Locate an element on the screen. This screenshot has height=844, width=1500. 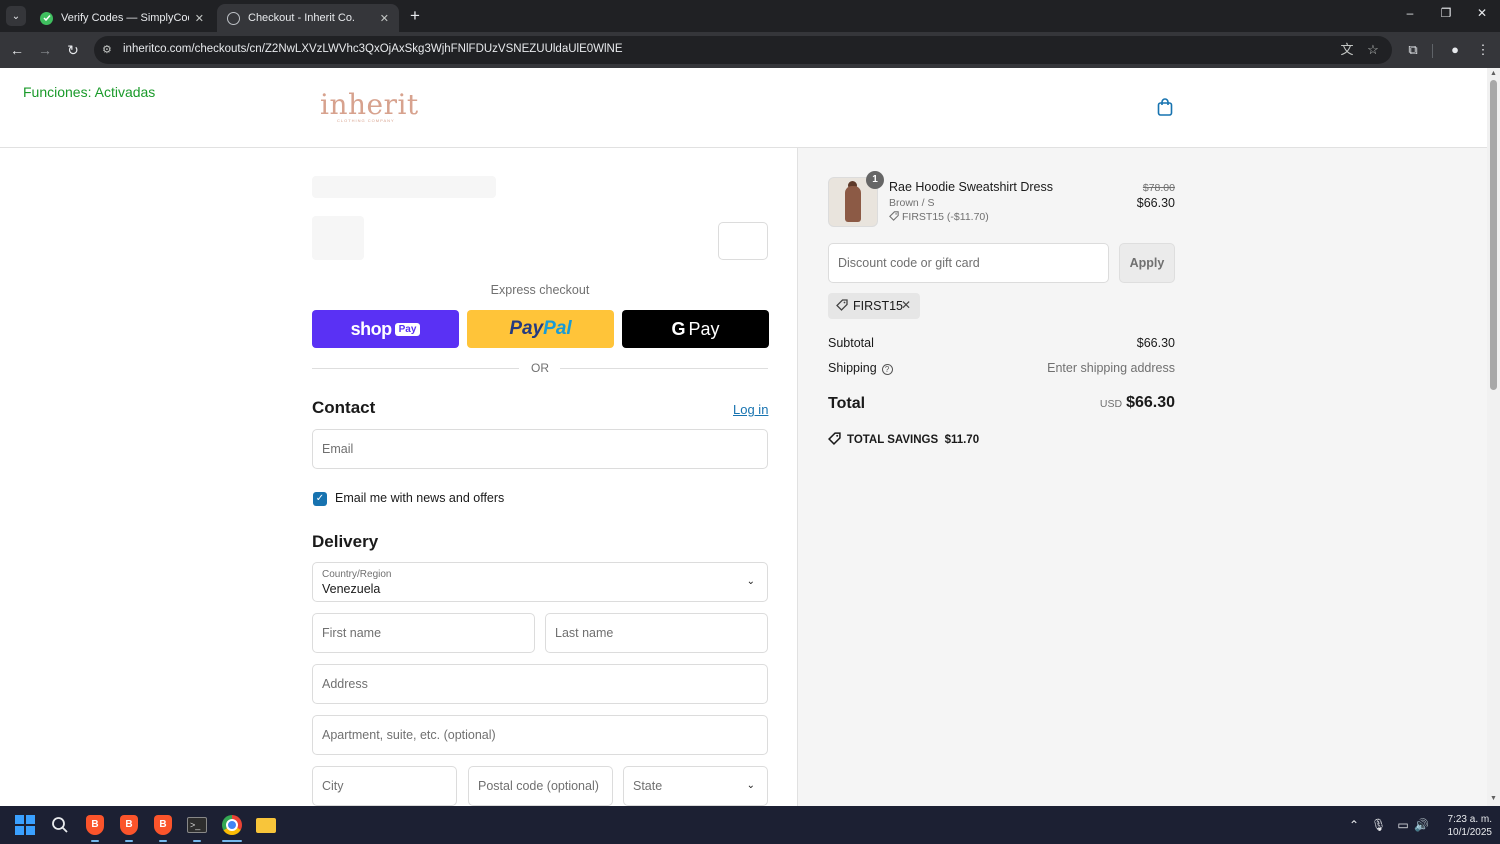
shop-pay-button: shop Pay is located at coordinates (385, 329).